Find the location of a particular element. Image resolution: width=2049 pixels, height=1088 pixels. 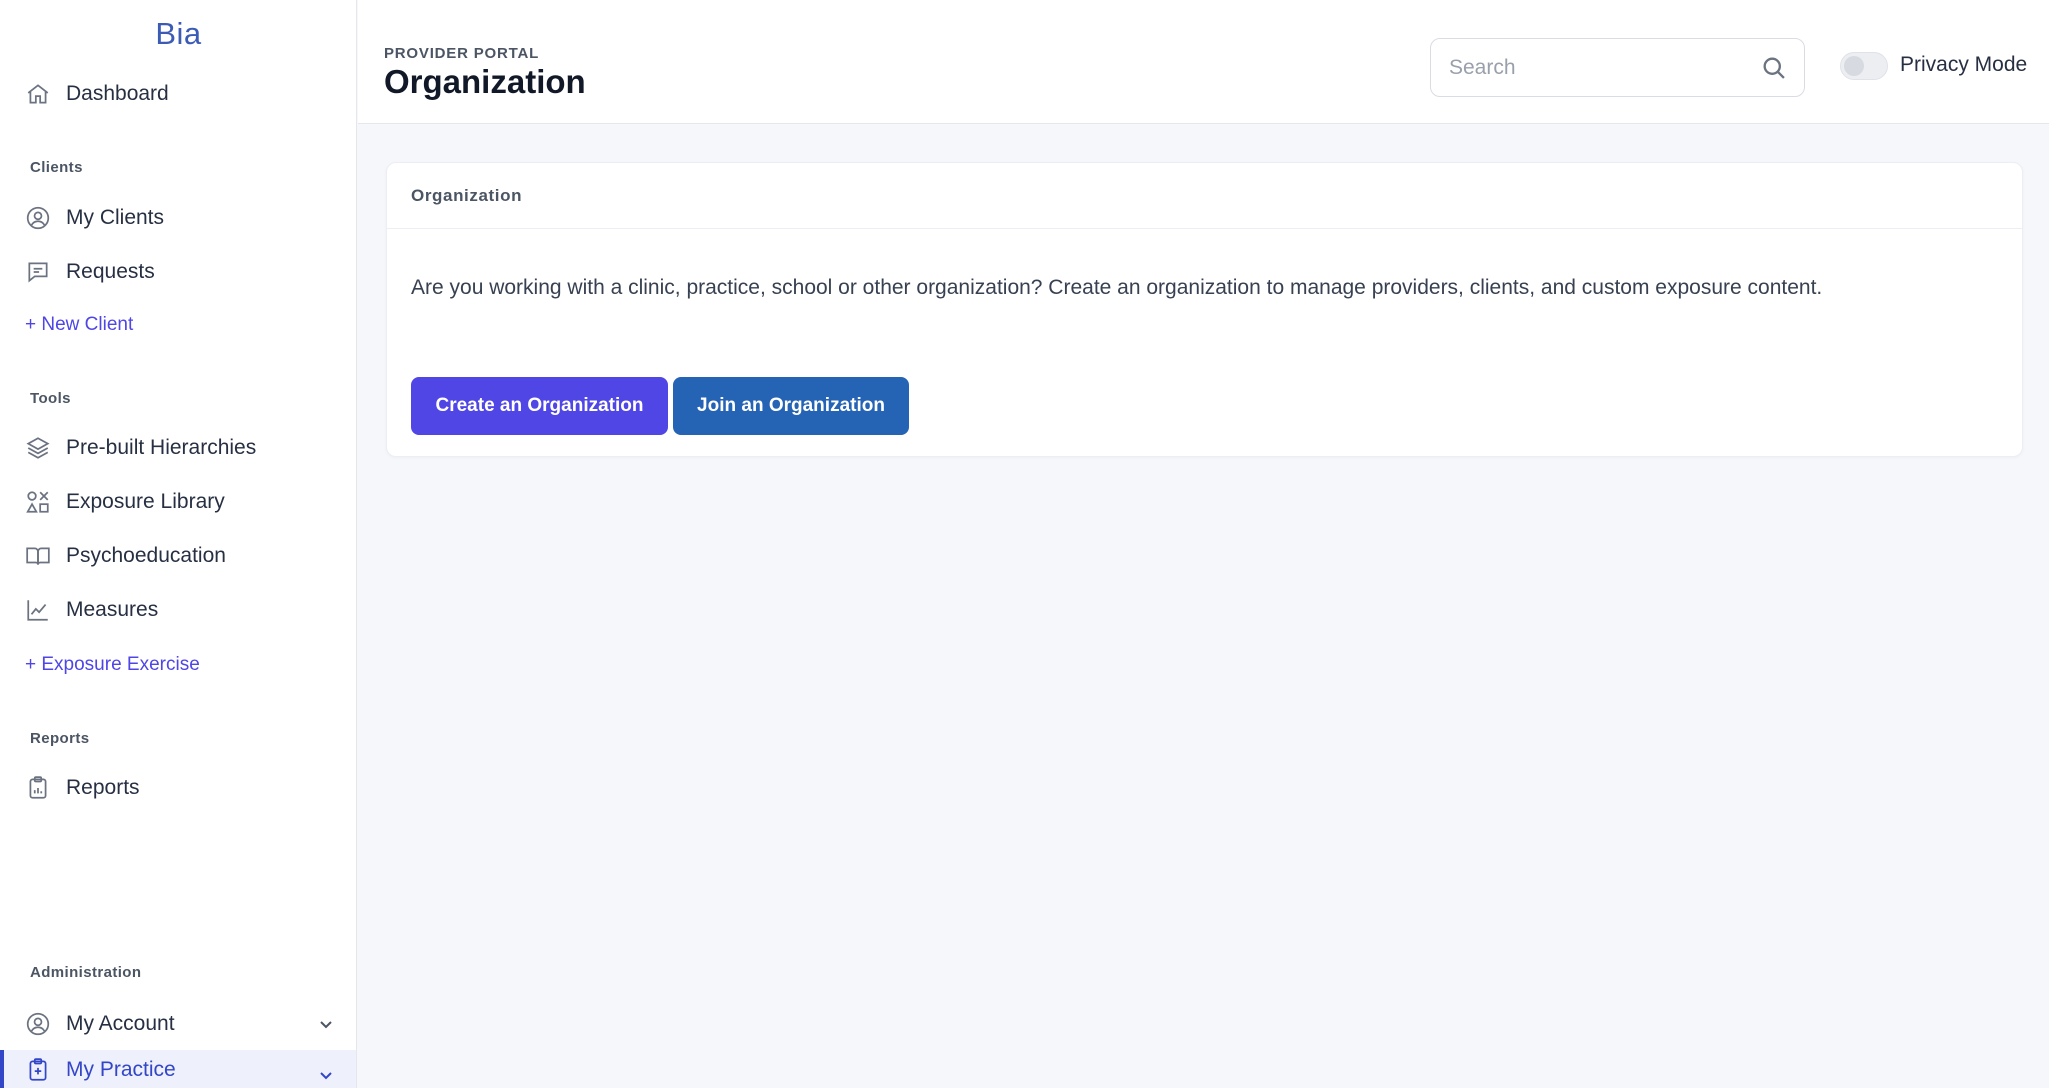

sidebar-item-measures: Measures is located at coordinates (91, 610).